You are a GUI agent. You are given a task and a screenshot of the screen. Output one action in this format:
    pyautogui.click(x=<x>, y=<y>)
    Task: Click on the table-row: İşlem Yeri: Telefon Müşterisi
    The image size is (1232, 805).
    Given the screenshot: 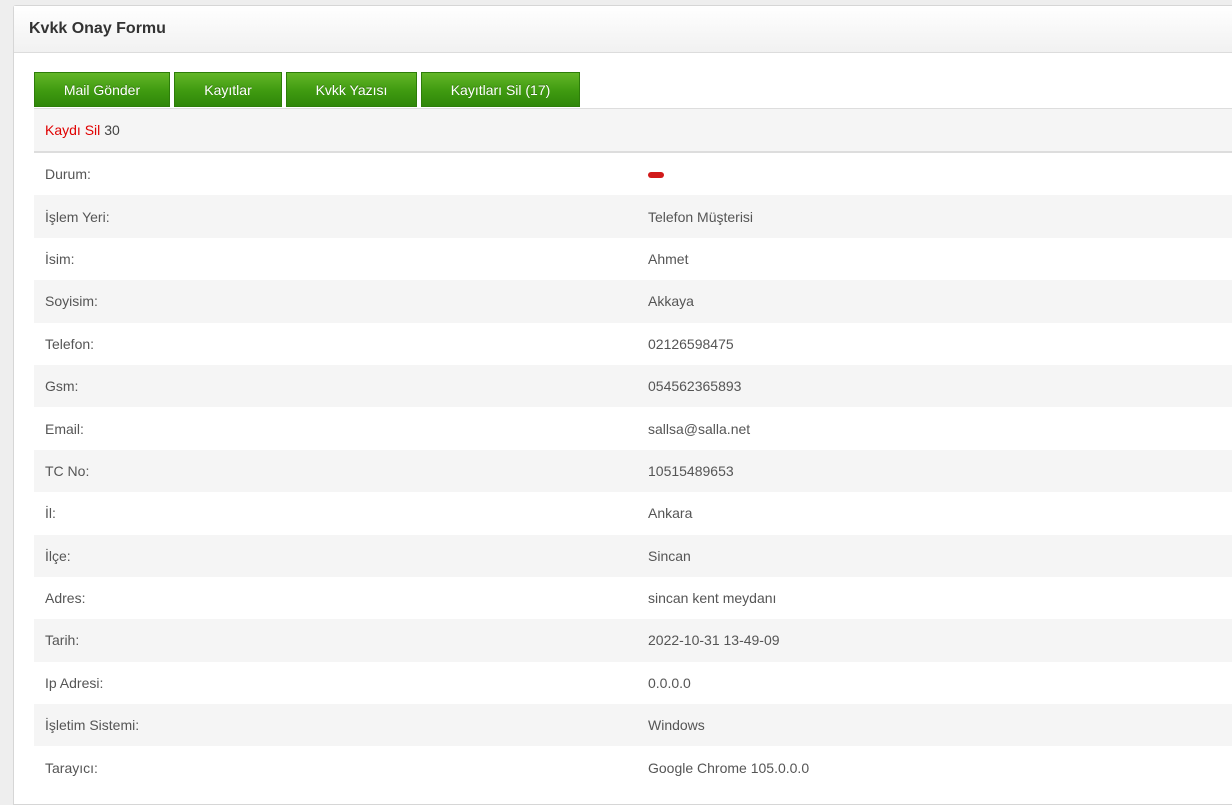 What is the action you would take?
    pyautogui.click(x=633, y=216)
    